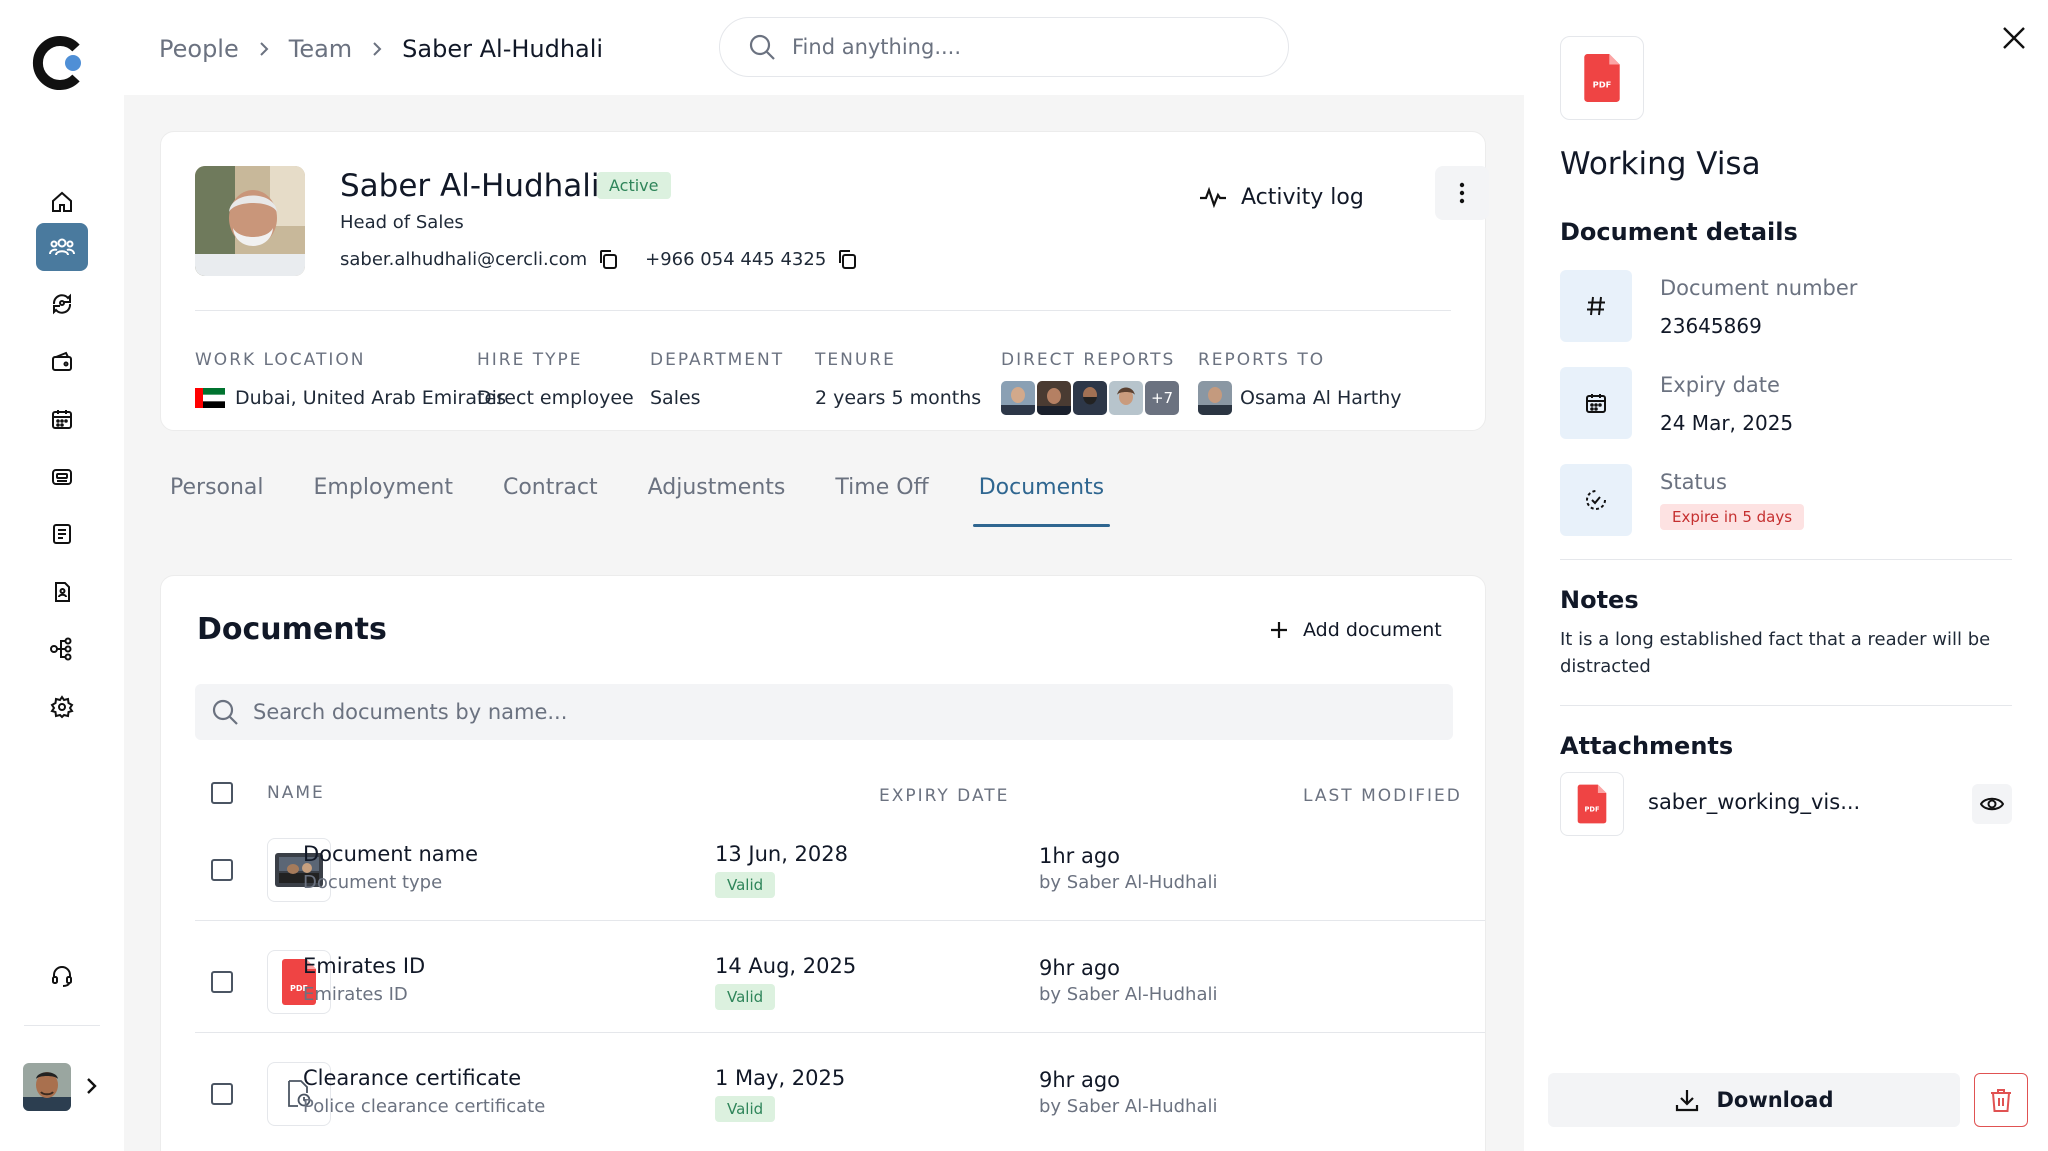 The height and width of the screenshot is (1151, 2048). What do you see at coordinates (847, 259) in the screenshot?
I see `copy-phone-icon` at bounding box center [847, 259].